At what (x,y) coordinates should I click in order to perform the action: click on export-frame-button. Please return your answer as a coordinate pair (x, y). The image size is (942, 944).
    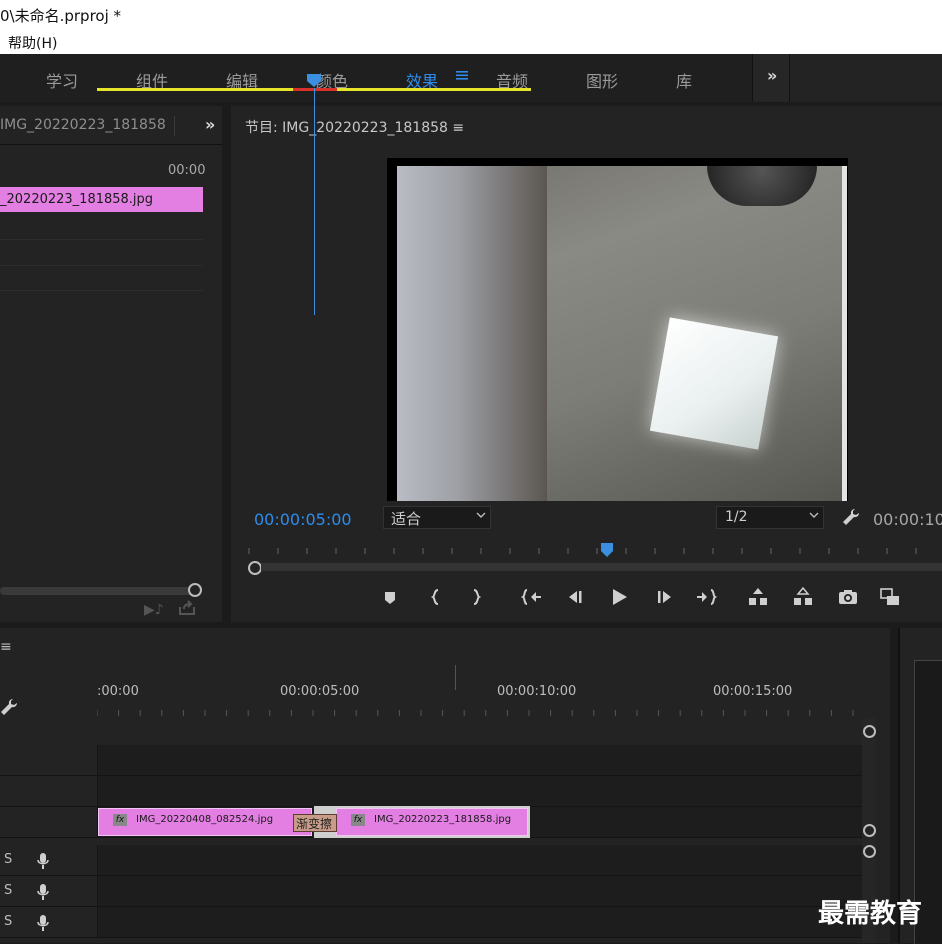
    Looking at the image, I should click on (848, 597).